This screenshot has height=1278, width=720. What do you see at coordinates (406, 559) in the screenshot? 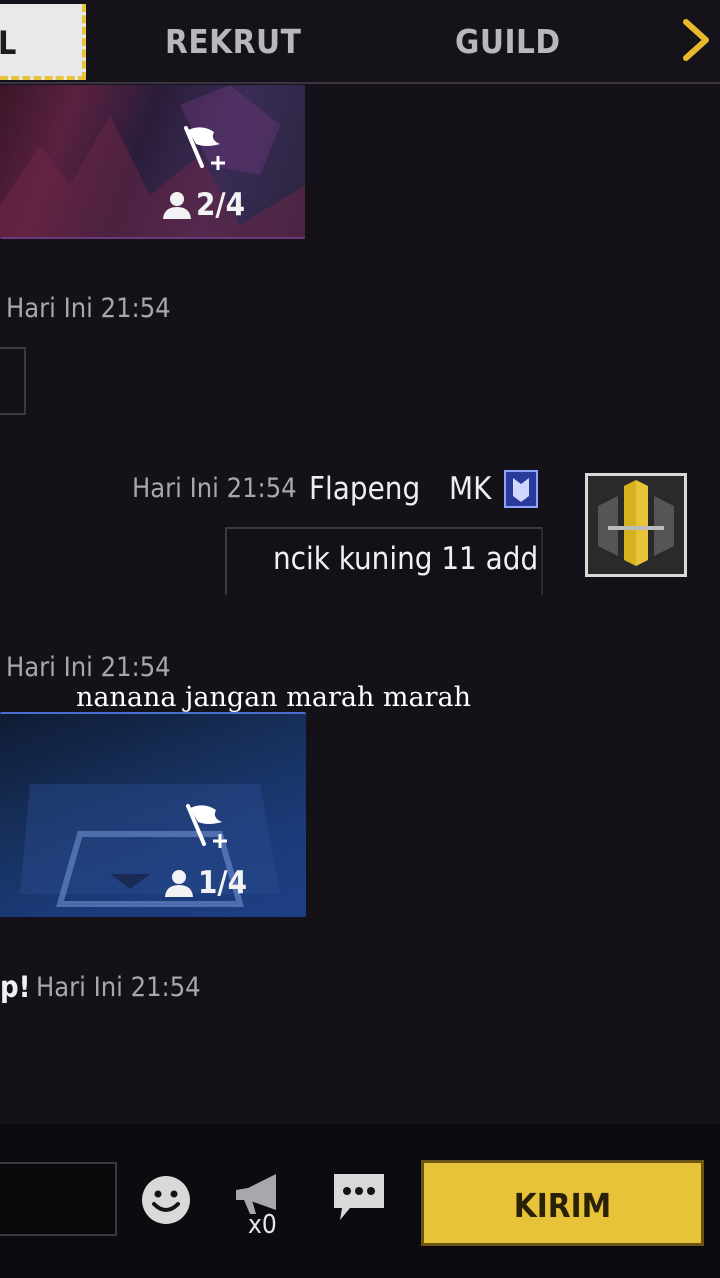
I see `message-text: ncik kuning 11 add` at bounding box center [406, 559].